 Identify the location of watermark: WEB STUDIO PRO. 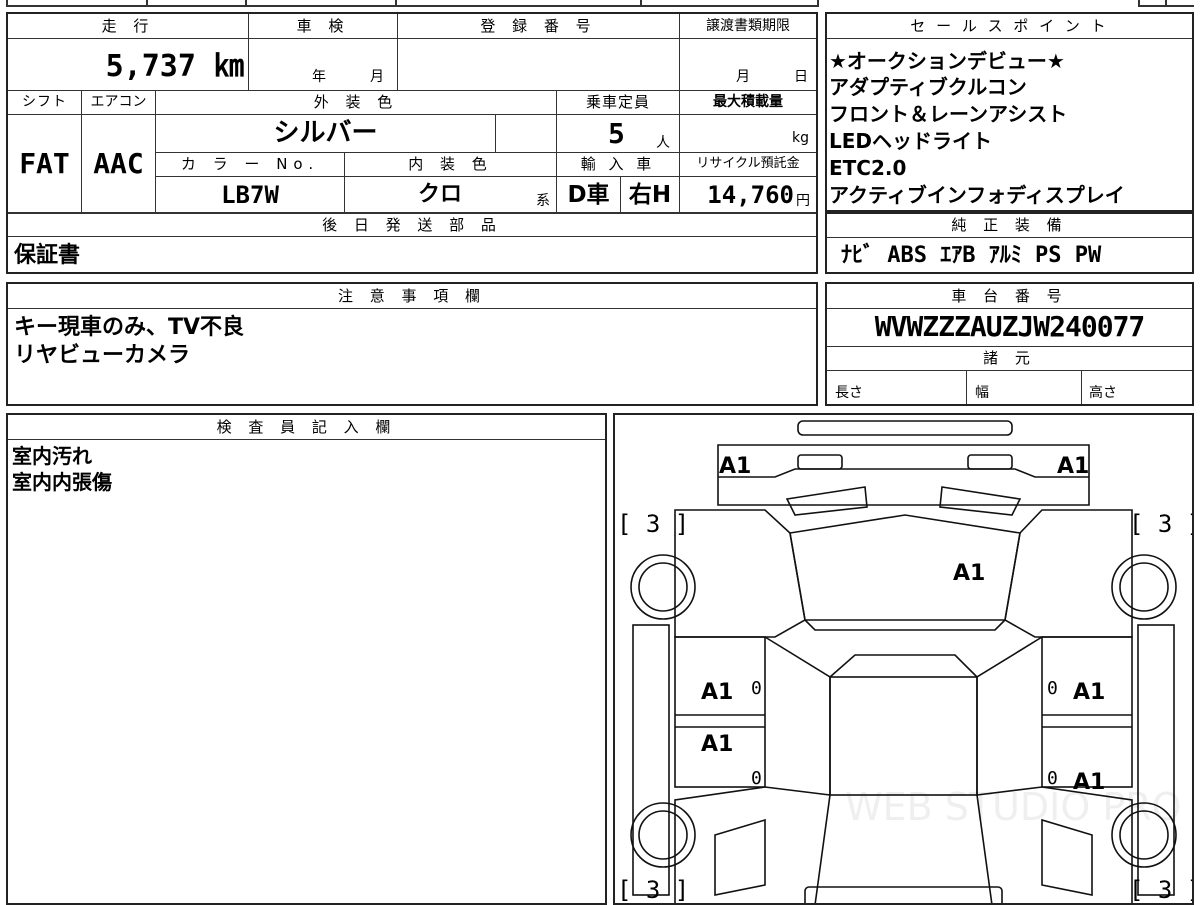
(1013, 807).